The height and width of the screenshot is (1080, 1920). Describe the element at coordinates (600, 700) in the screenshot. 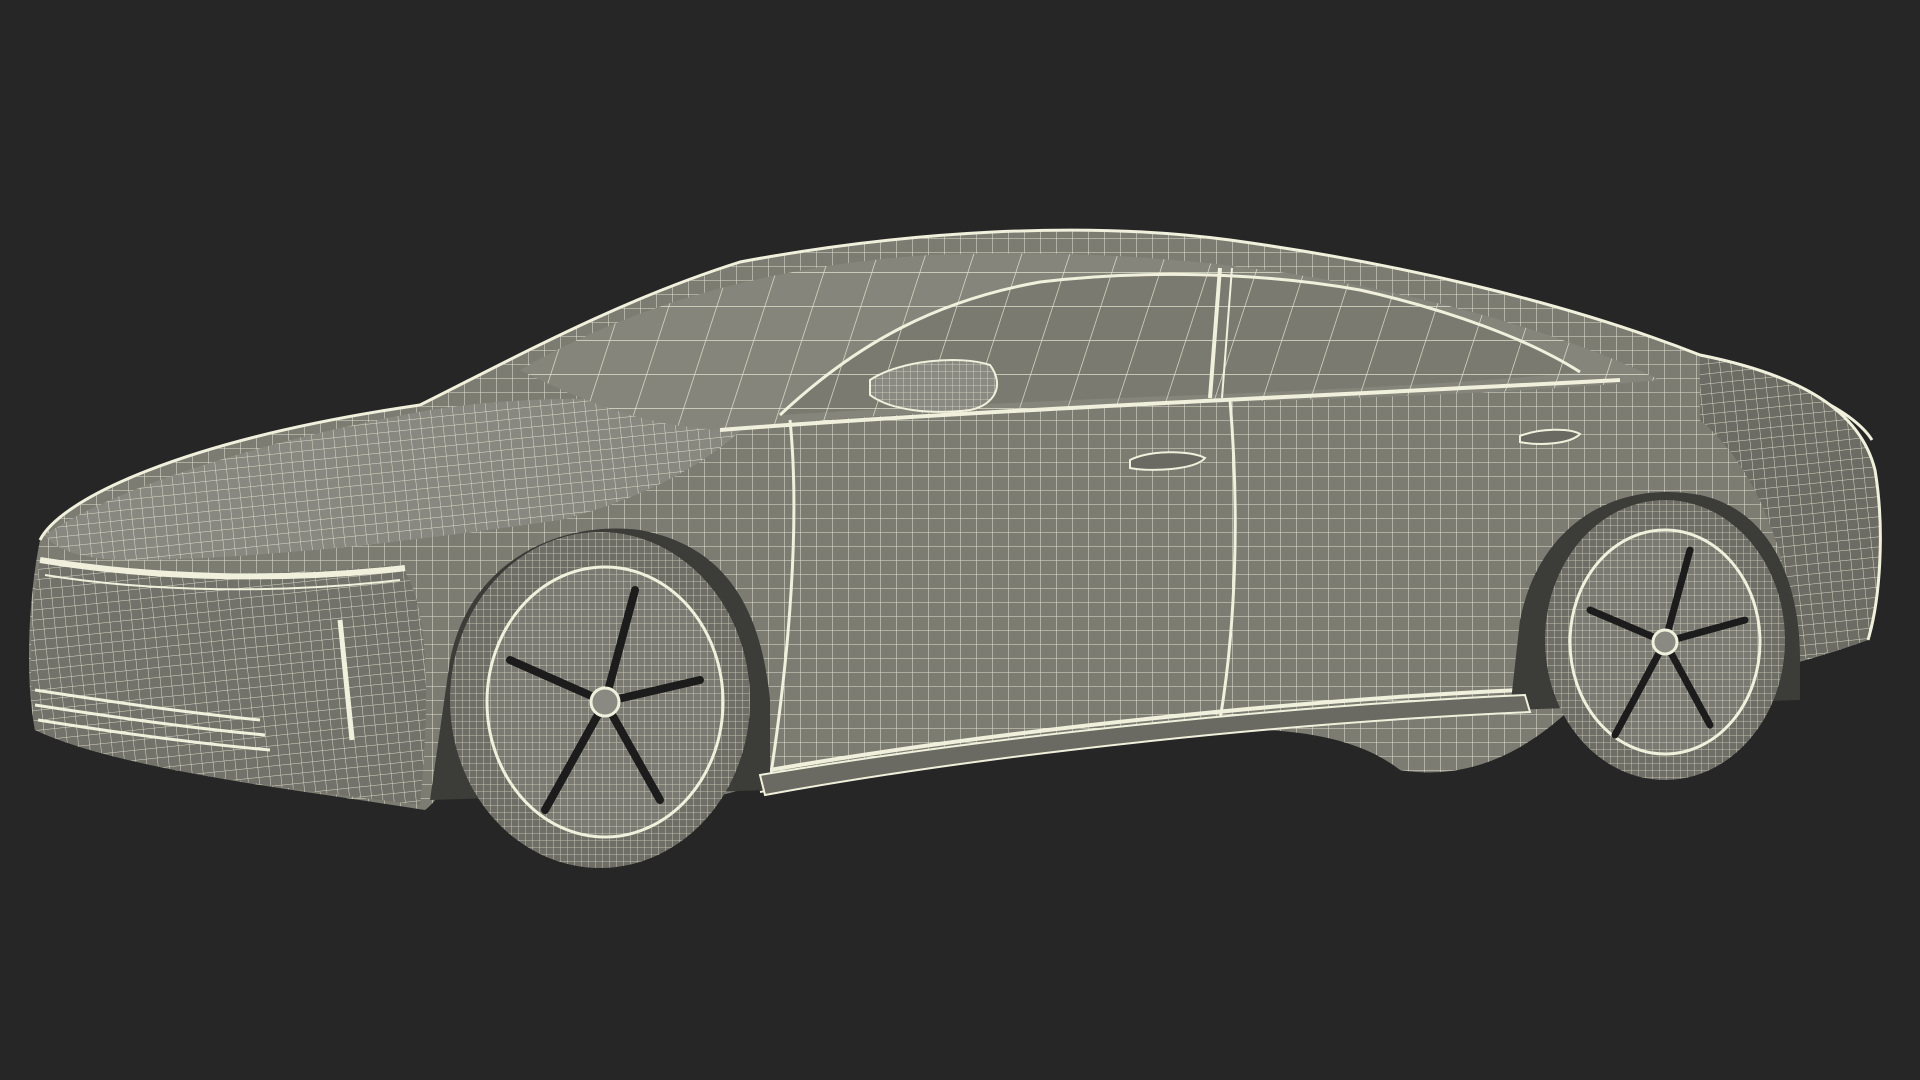

I see `front-wheel` at that location.